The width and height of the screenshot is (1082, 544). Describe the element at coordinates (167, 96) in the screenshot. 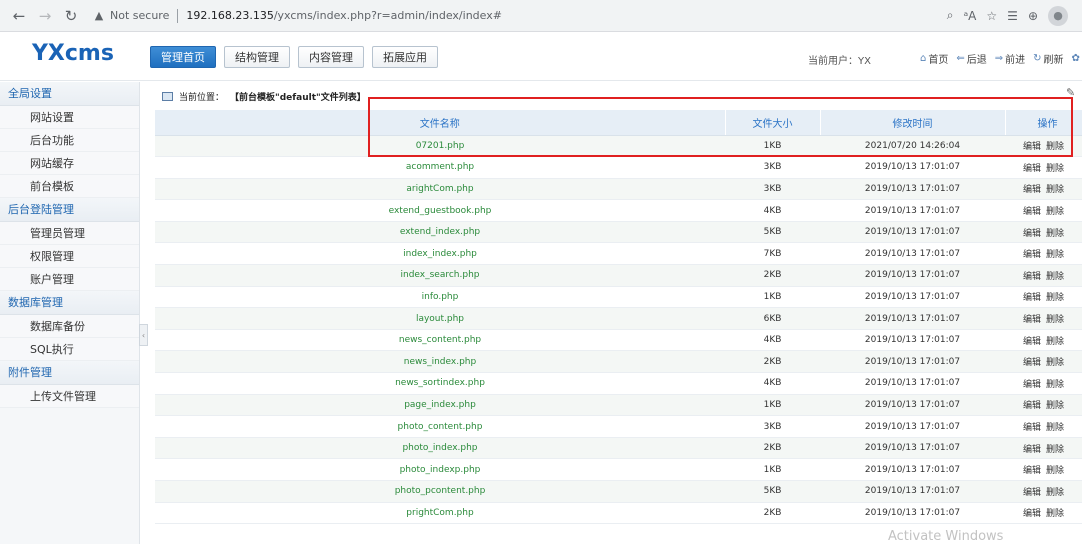

I see `location-icon` at that location.